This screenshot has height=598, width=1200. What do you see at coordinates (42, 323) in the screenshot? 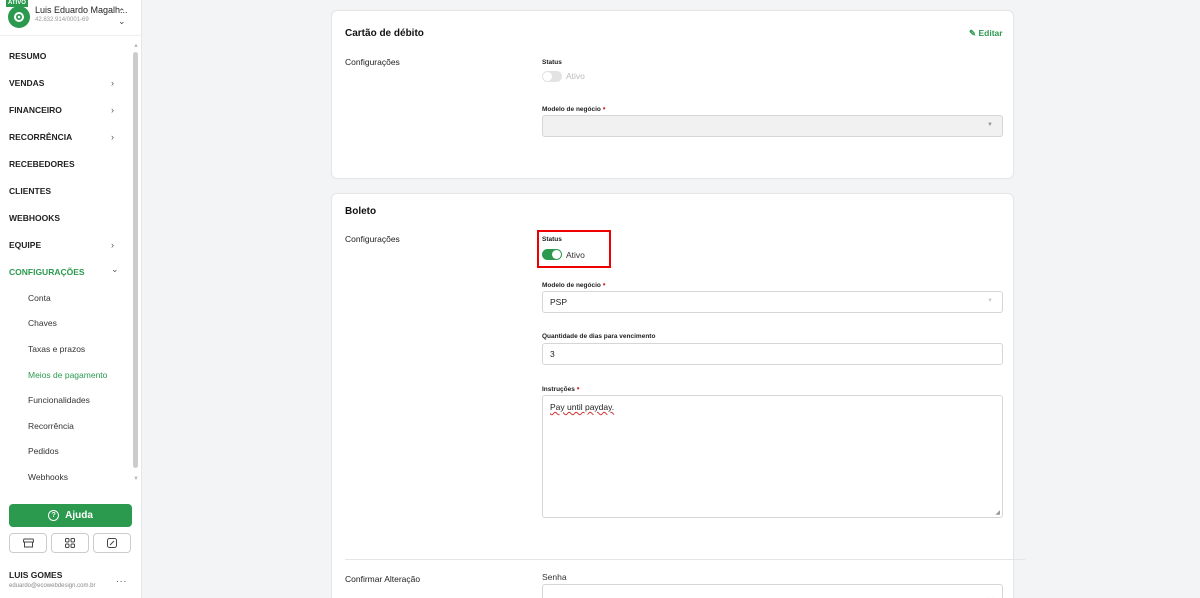
I see `sidebar-subitem-label: Chaves` at bounding box center [42, 323].